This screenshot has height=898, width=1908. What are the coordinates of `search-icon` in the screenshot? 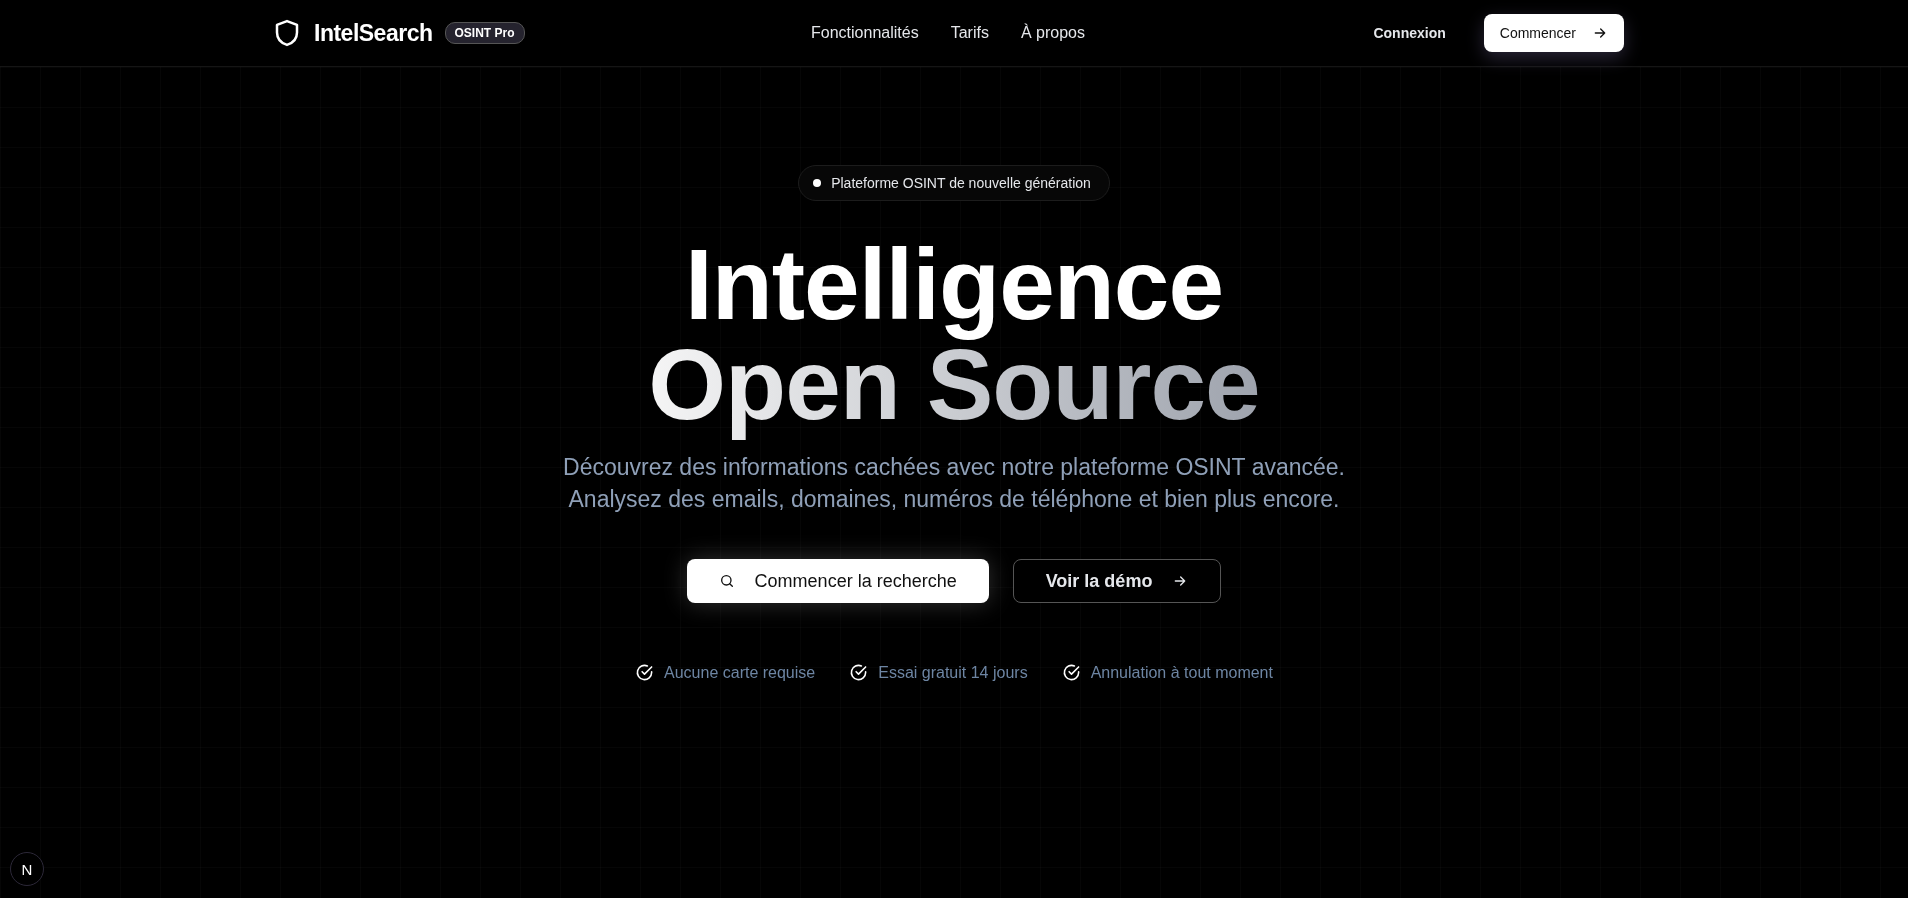 It's located at (726, 581).